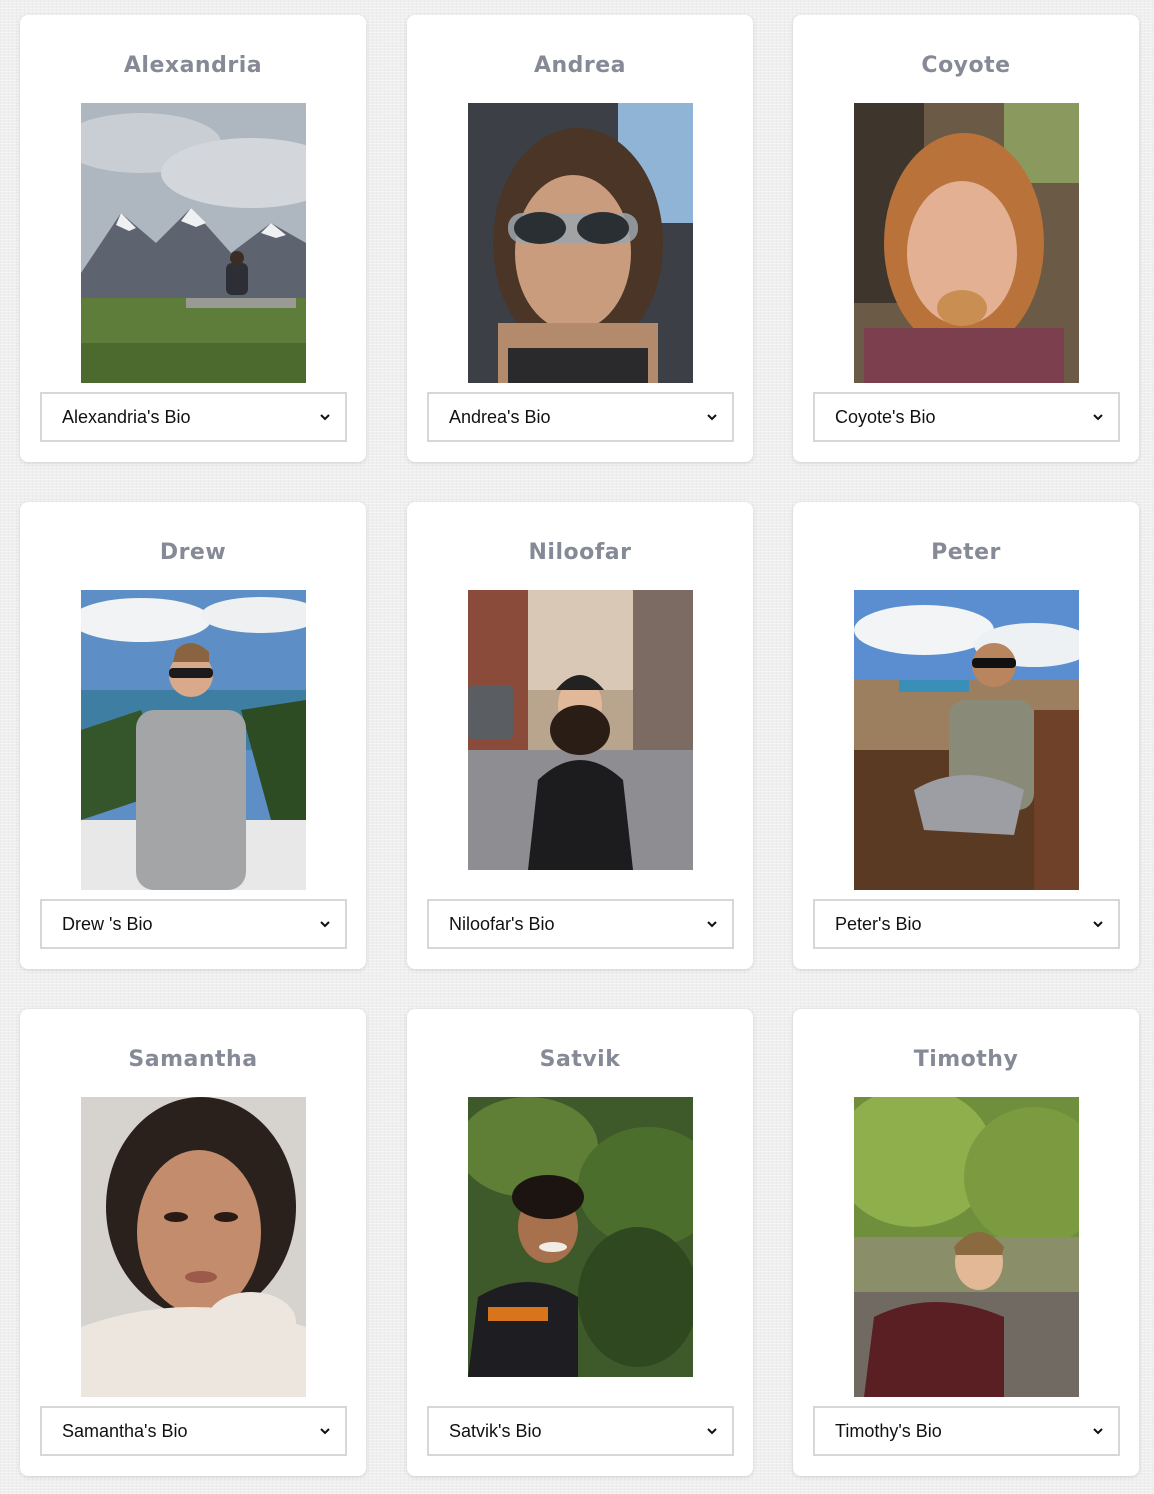 The image size is (1154, 1494). I want to click on member-name: Alexandria, so click(193, 65).